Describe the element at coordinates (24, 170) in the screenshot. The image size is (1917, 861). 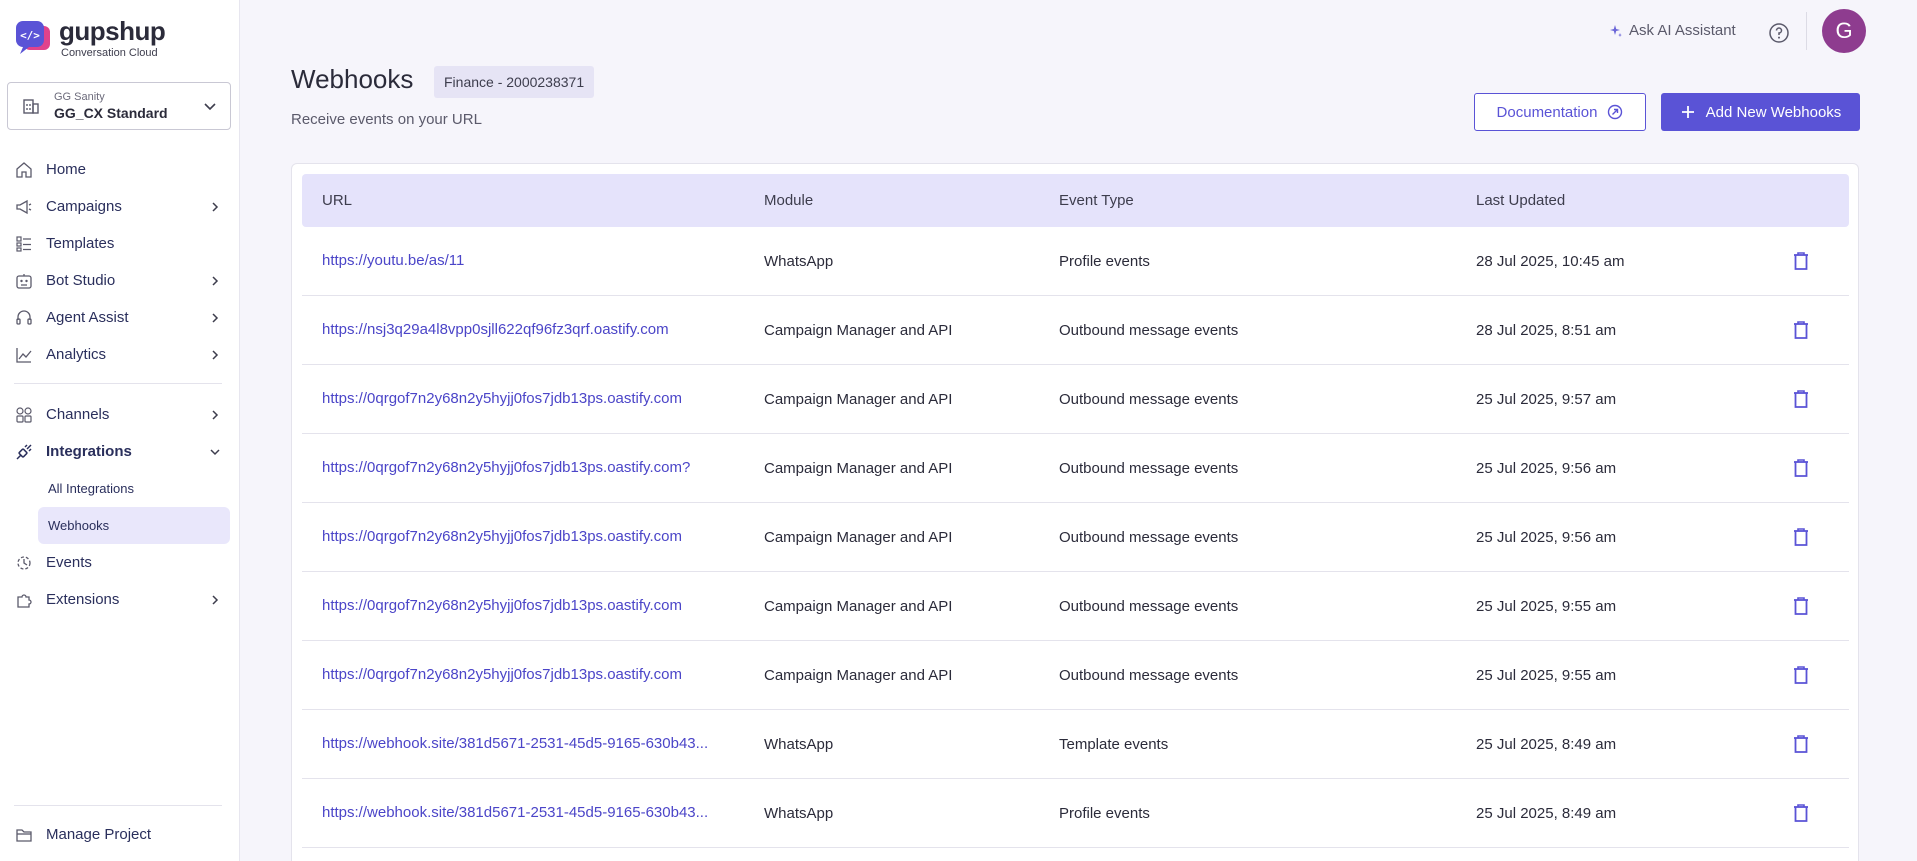
I see `home-icon` at that location.